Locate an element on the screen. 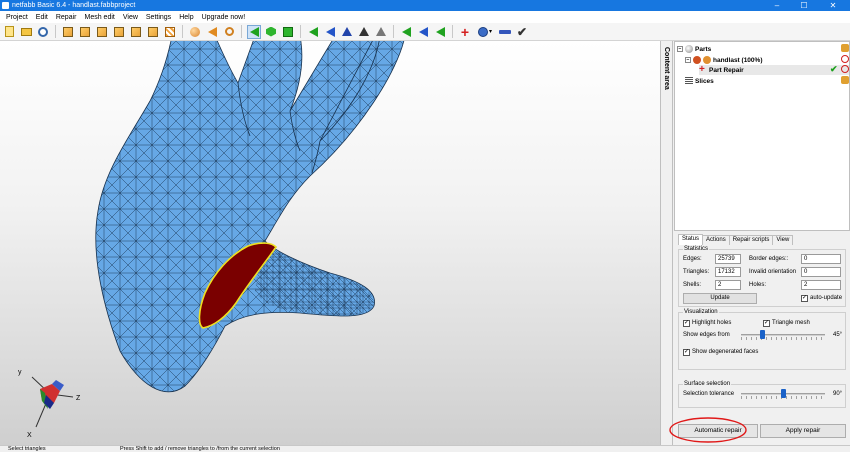  menu-repair: Repair is located at coordinates (66, 17).